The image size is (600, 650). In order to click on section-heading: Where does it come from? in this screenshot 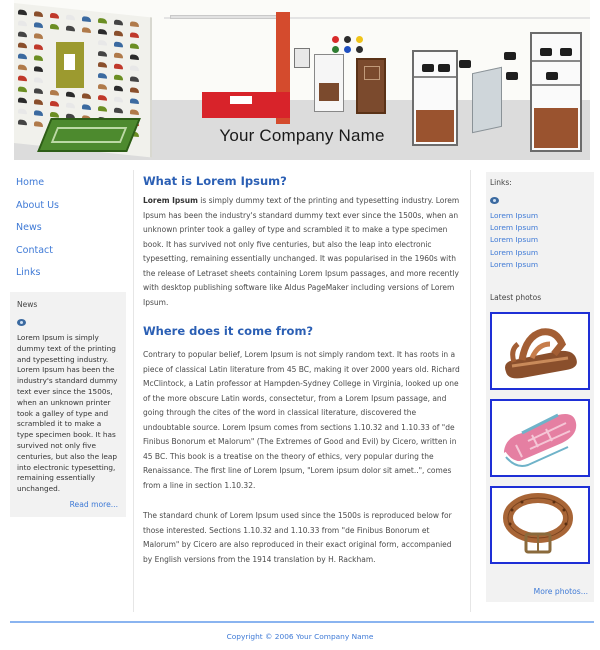, I will do `click(228, 331)`.